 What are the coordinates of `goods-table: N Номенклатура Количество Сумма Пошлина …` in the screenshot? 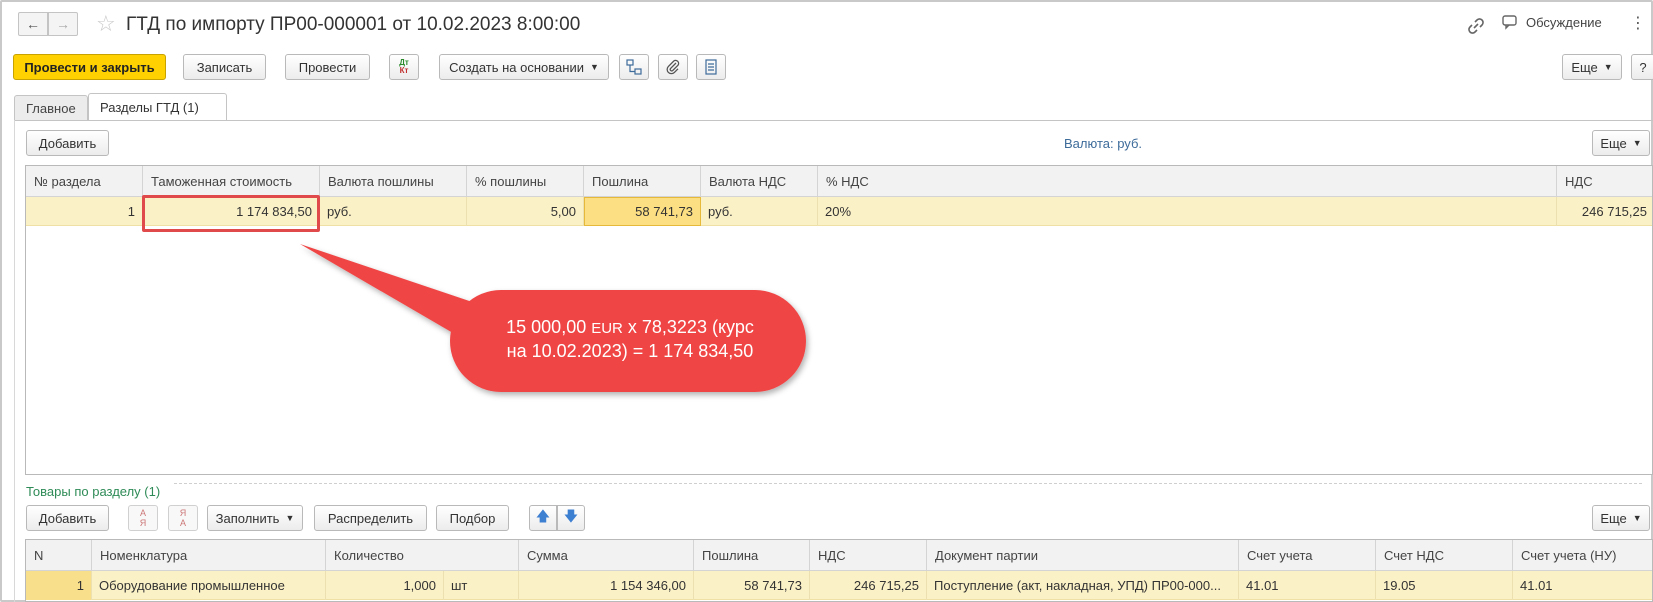 It's located at (839, 570).